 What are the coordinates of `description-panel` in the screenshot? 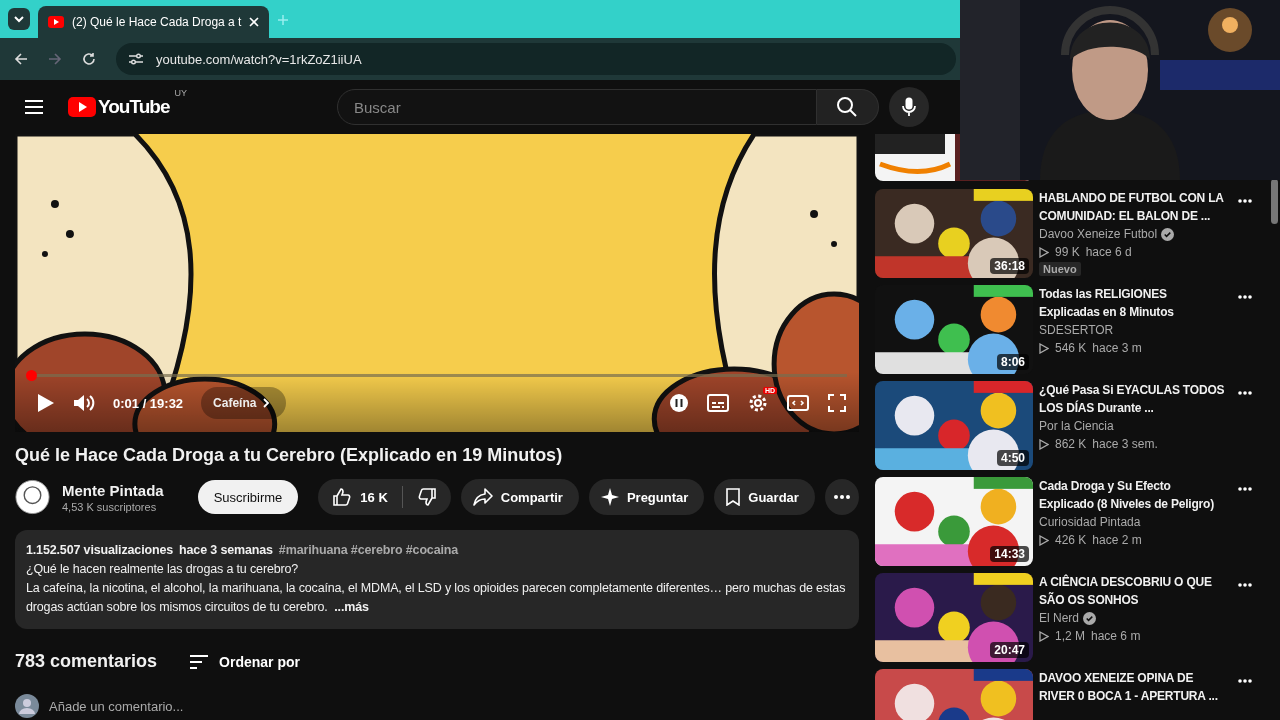 It's located at (437, 579).